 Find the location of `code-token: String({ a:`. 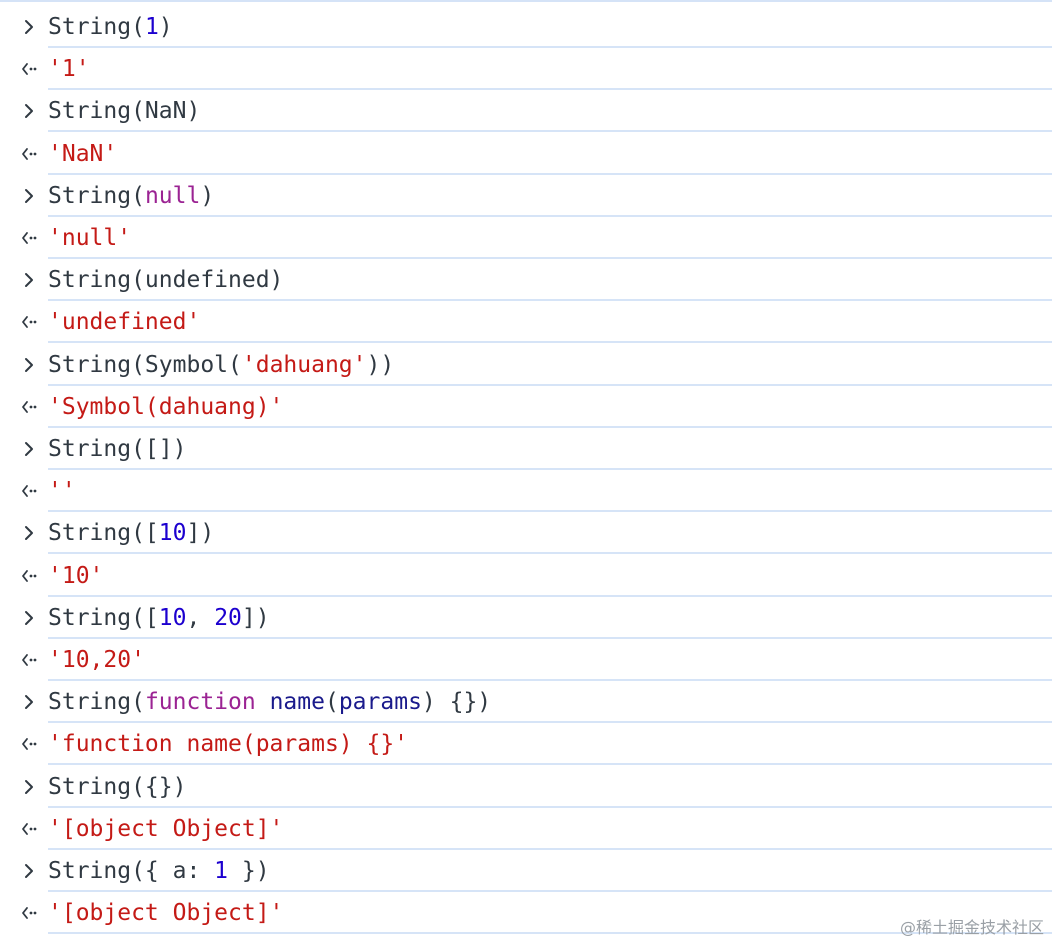

code-token: String({ a: is located at coordinates (131, 871).